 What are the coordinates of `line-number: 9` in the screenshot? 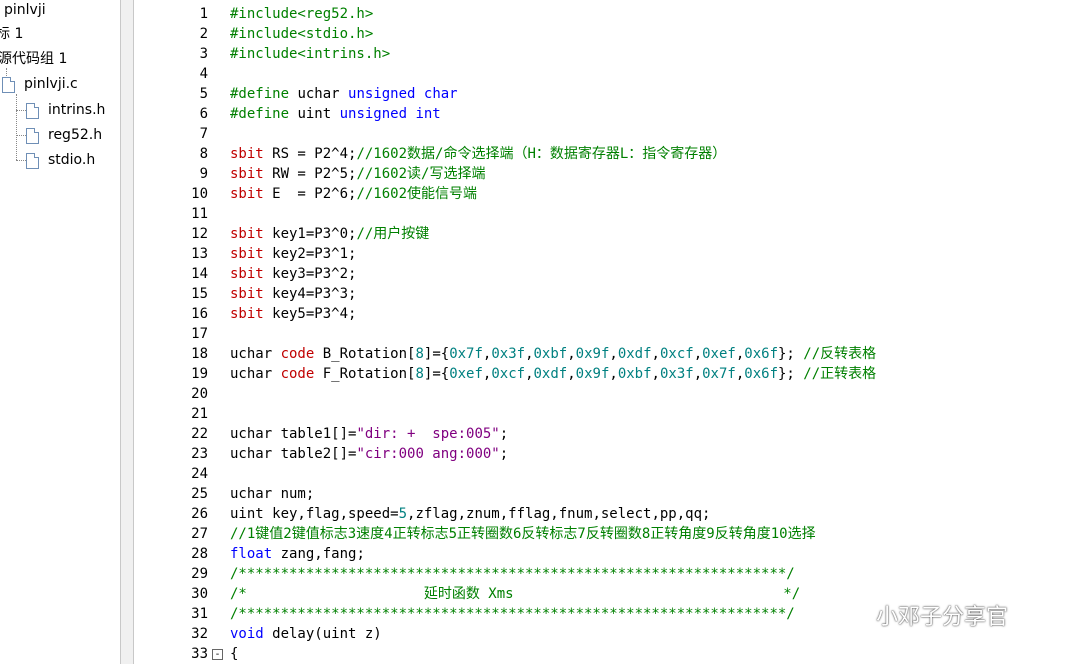 It's located at (203, 174).